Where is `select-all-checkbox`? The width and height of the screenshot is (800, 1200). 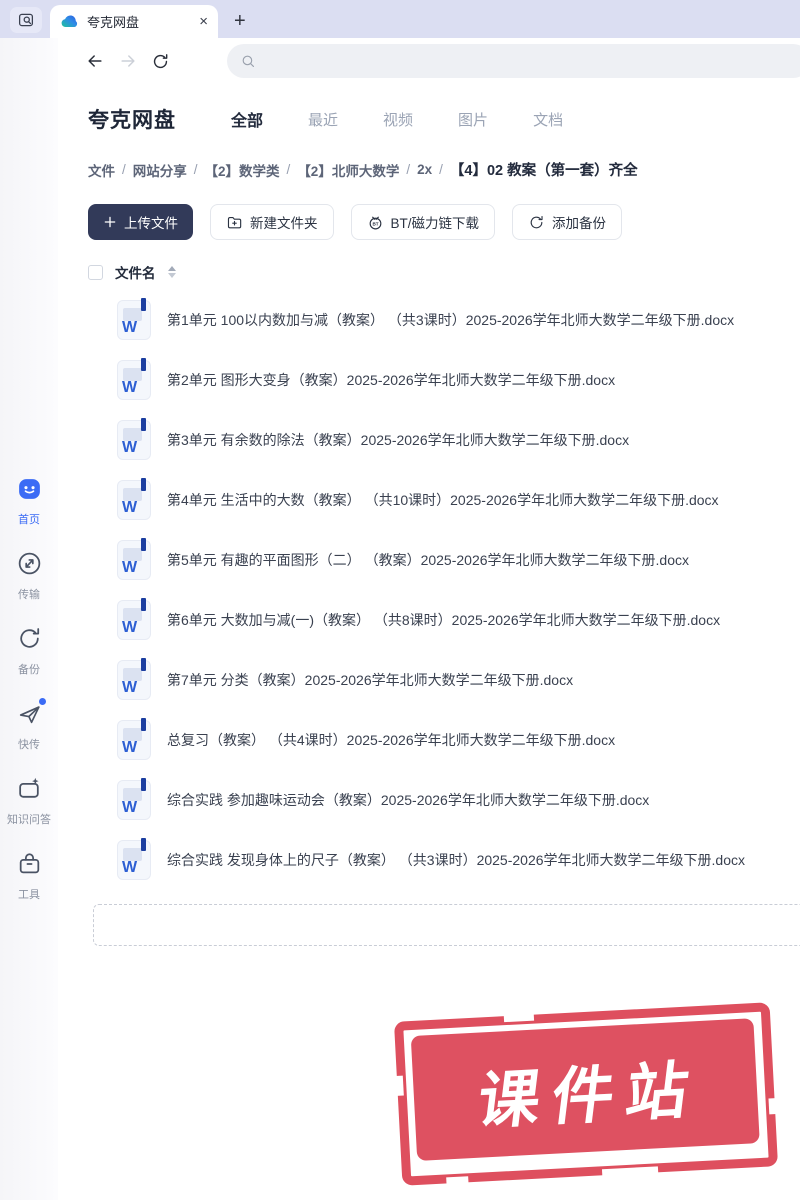 select-all-checkbox is located at coordinates (95, 272).